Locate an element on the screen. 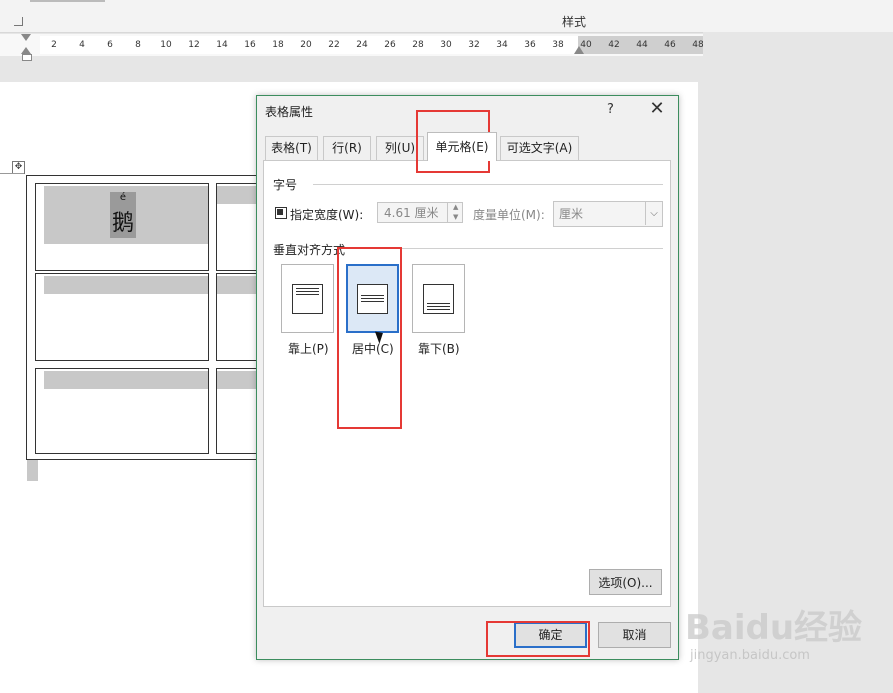  tab-table: 表格(T) is located at coordinates (291, 148).